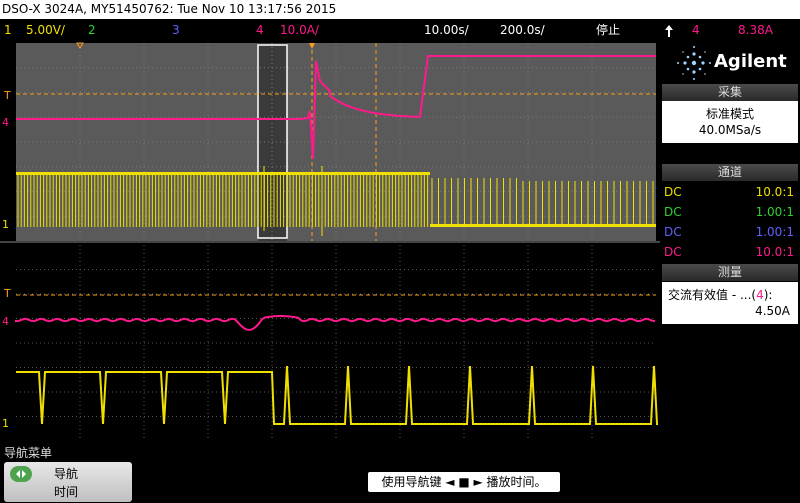 Image resolution: width=800 pixels, height=503 pixels. I want to click on time-position: 10.00s/, so click(446, 30).